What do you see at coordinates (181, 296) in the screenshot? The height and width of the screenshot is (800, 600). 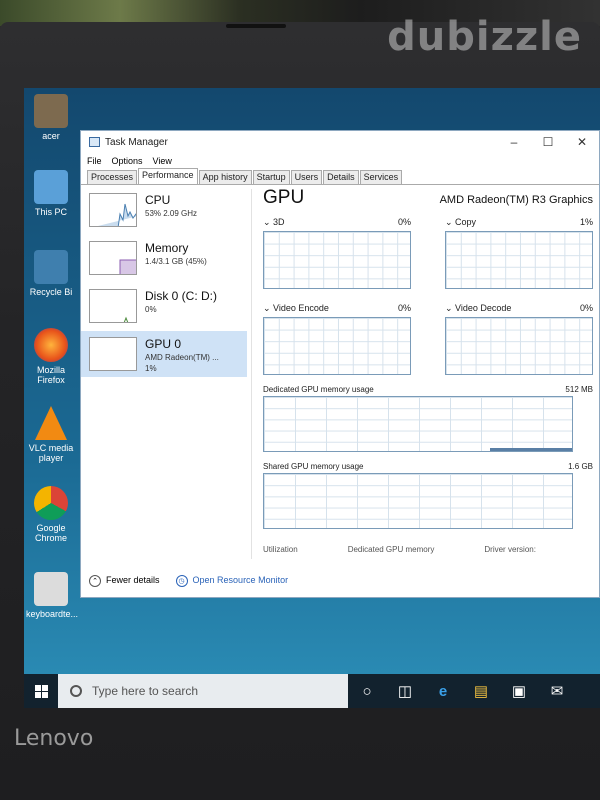 I see `sidebar-item-name: Disk 0 (C: D:)` at bounding box center [181, 296].